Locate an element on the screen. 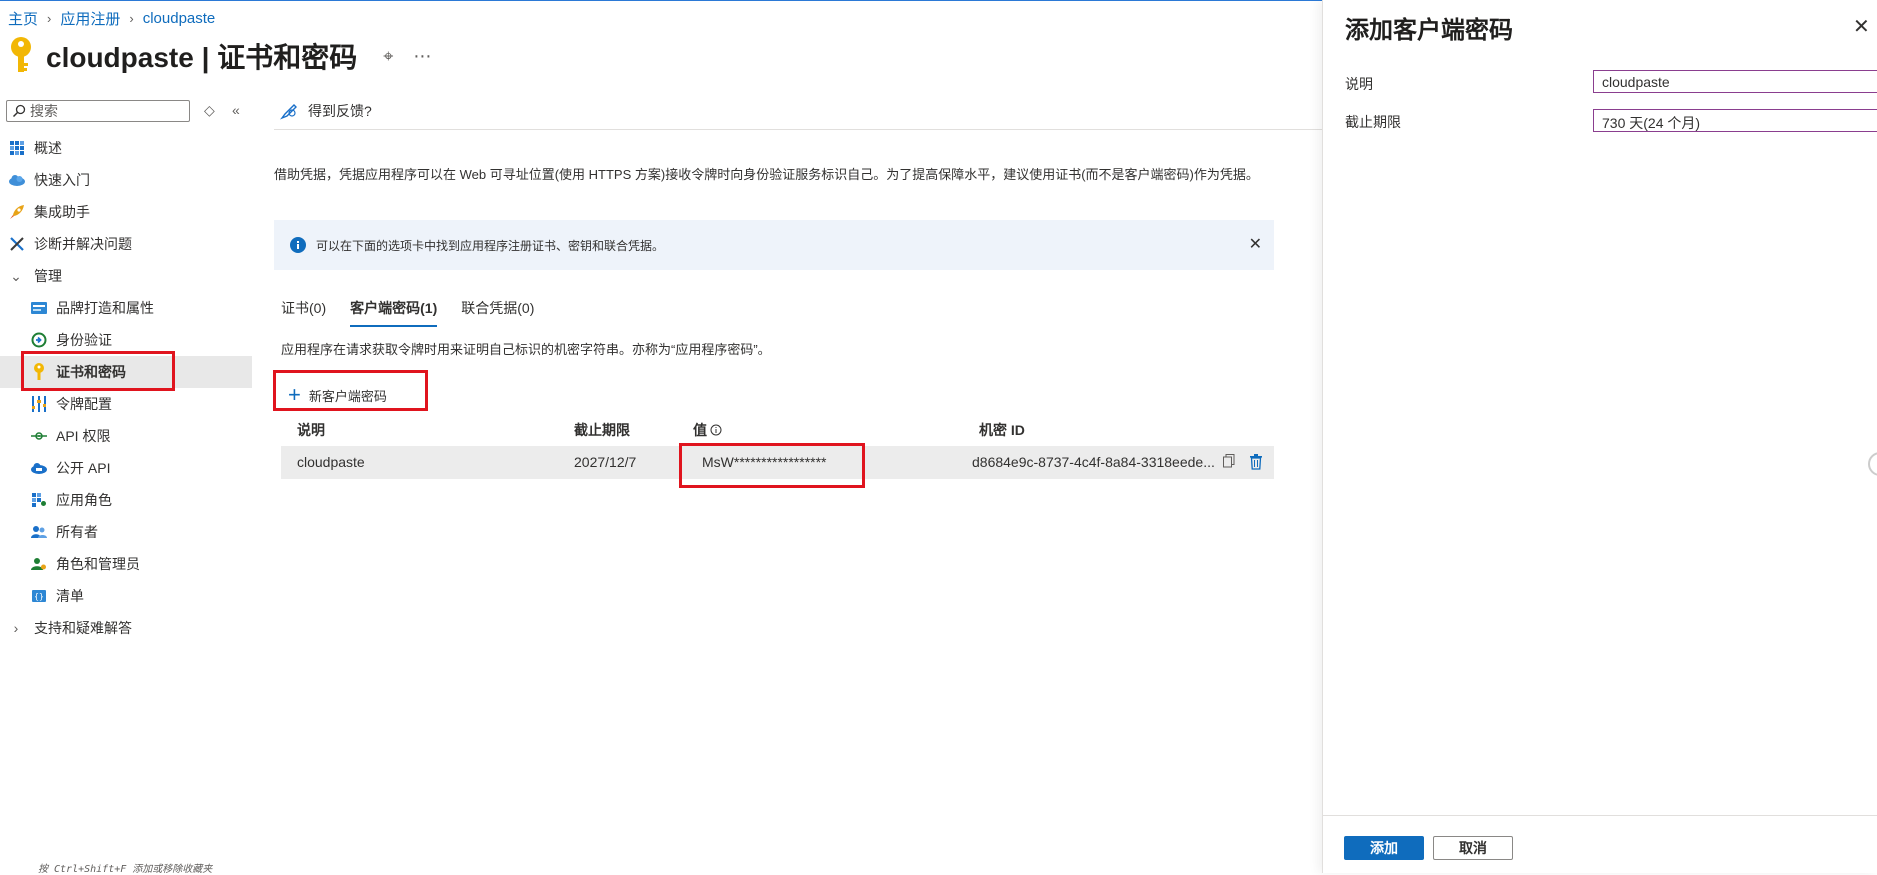  sidebar-item-label: 所有者 is located at coordinates (77, 532).